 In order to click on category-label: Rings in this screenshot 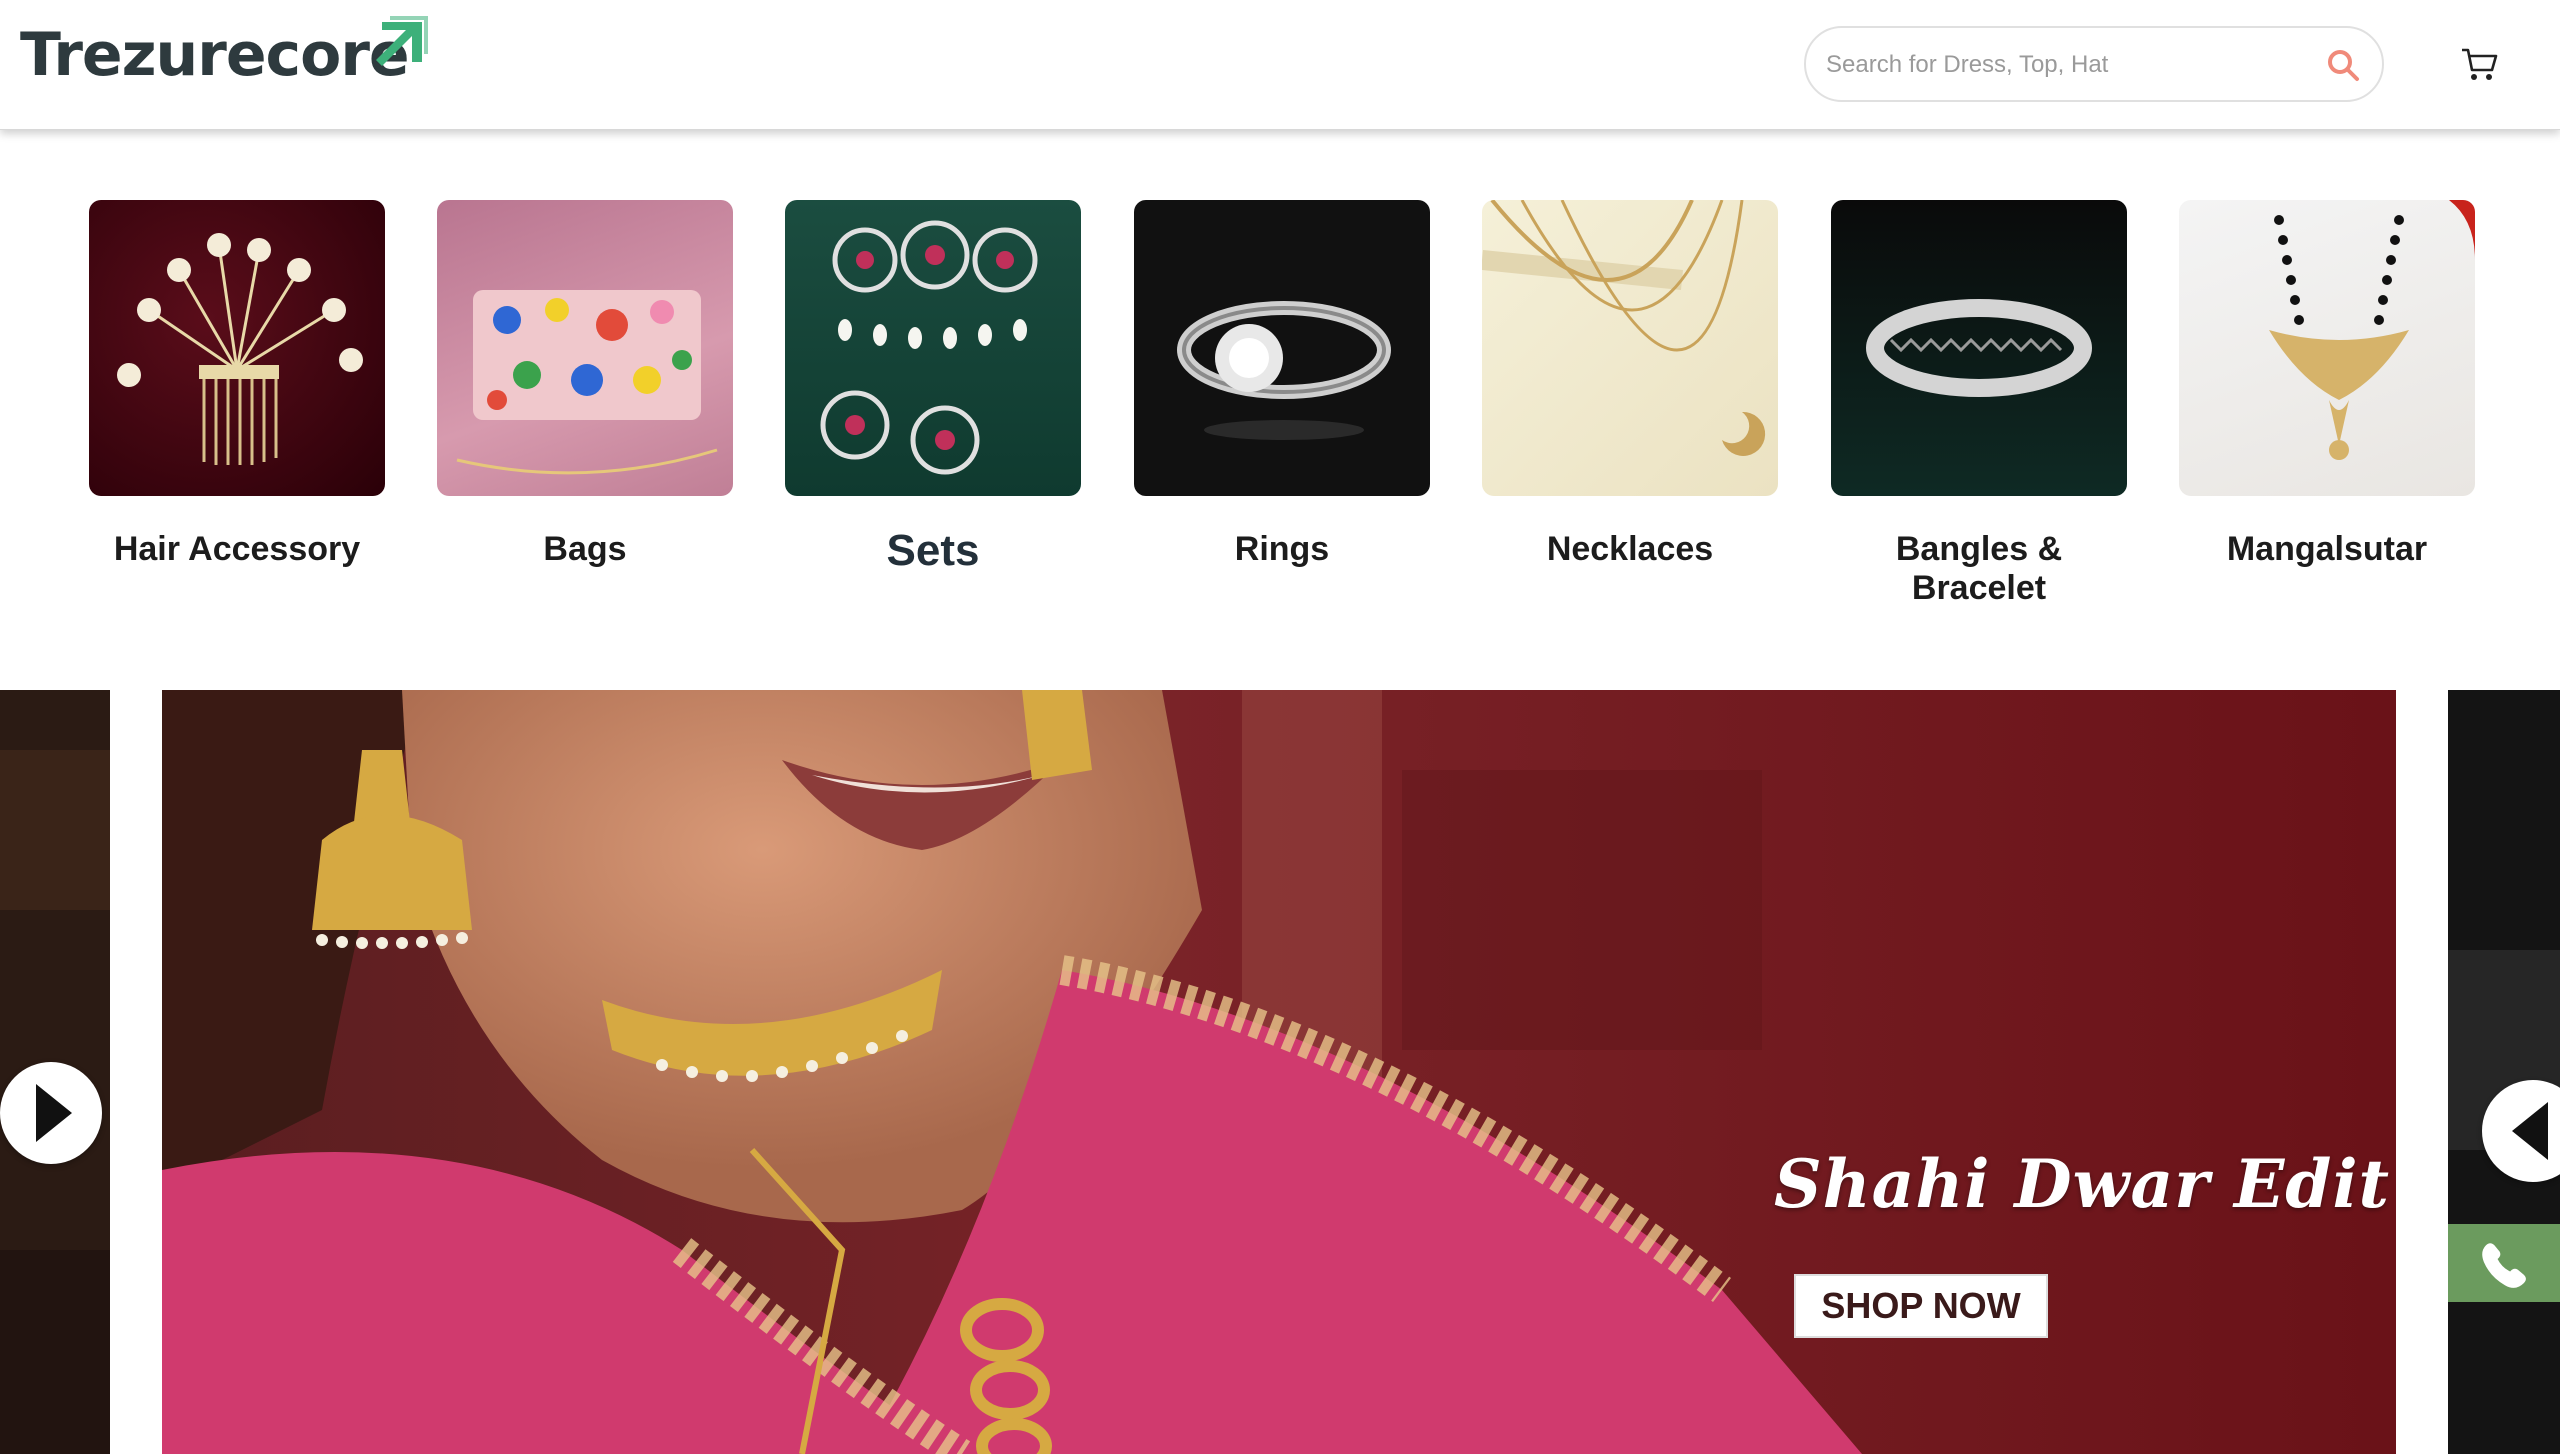, I will do `click(1282, 549)`.